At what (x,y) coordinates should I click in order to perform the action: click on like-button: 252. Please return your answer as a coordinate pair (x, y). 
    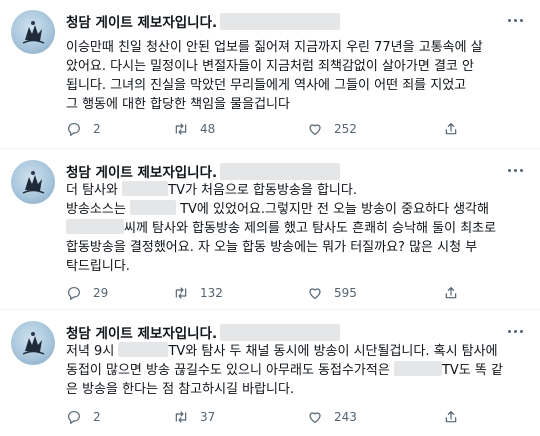
    Looking at the image, I should click on (332, 129).